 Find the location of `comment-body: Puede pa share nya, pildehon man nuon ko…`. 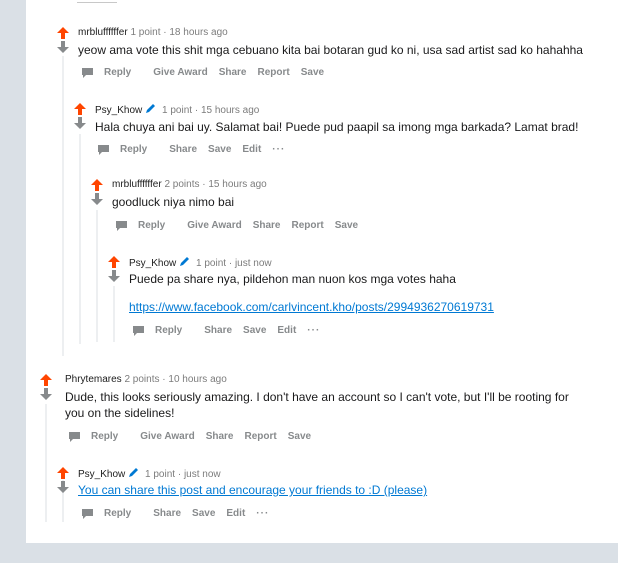

comment-body: Puede pa share nya, pildehon man nuon ko… is located at coordinates (292, 279).